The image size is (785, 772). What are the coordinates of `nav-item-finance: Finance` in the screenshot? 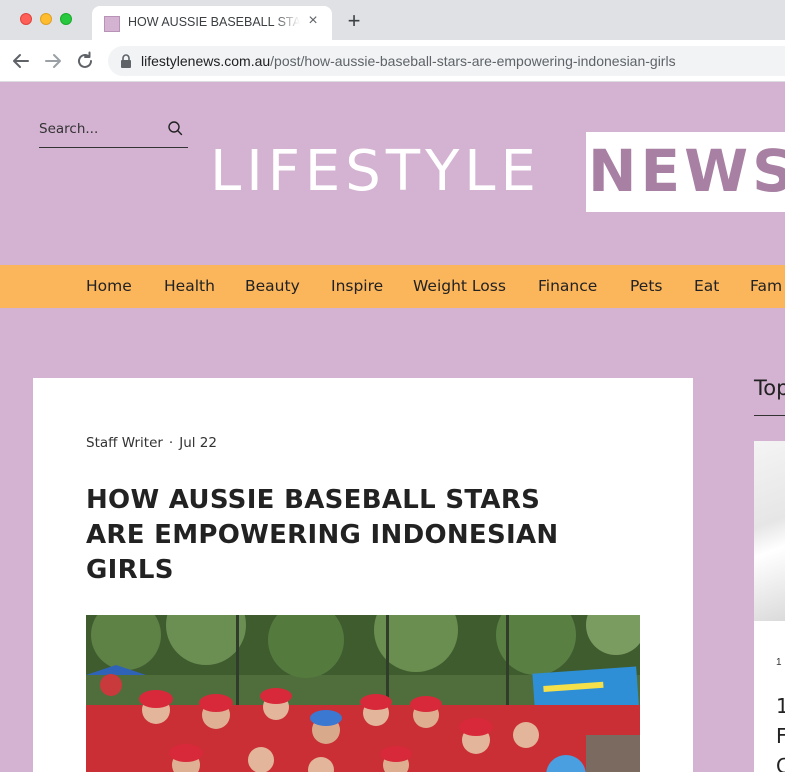 It's located at (567, 286).